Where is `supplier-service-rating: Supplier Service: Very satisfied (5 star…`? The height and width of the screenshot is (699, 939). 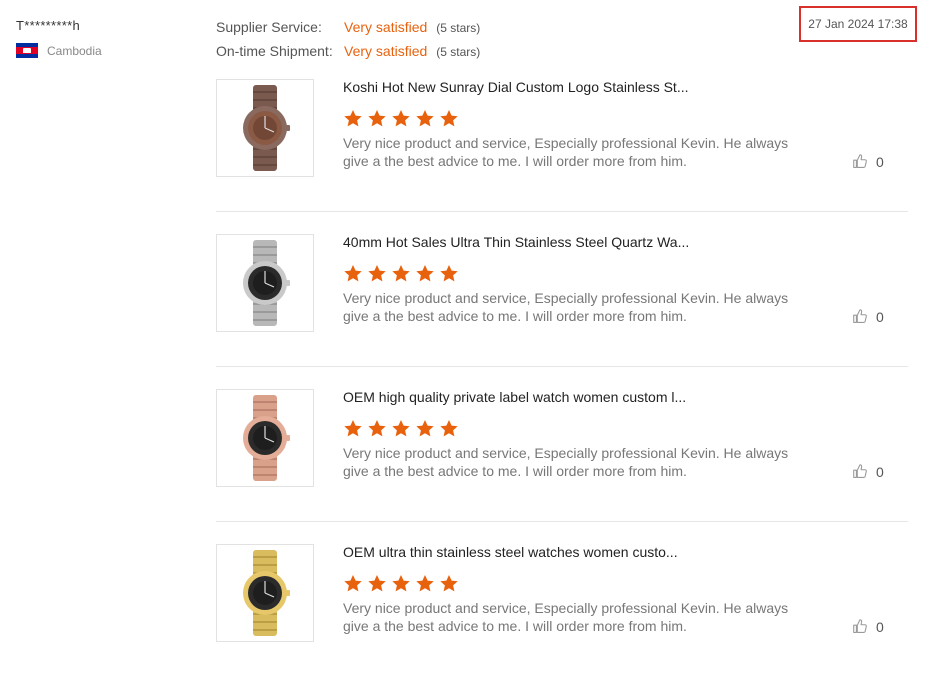
supplier-service-rating: Supplier Service: Very satisfied (5 star… is located at coordinates (348, 31).